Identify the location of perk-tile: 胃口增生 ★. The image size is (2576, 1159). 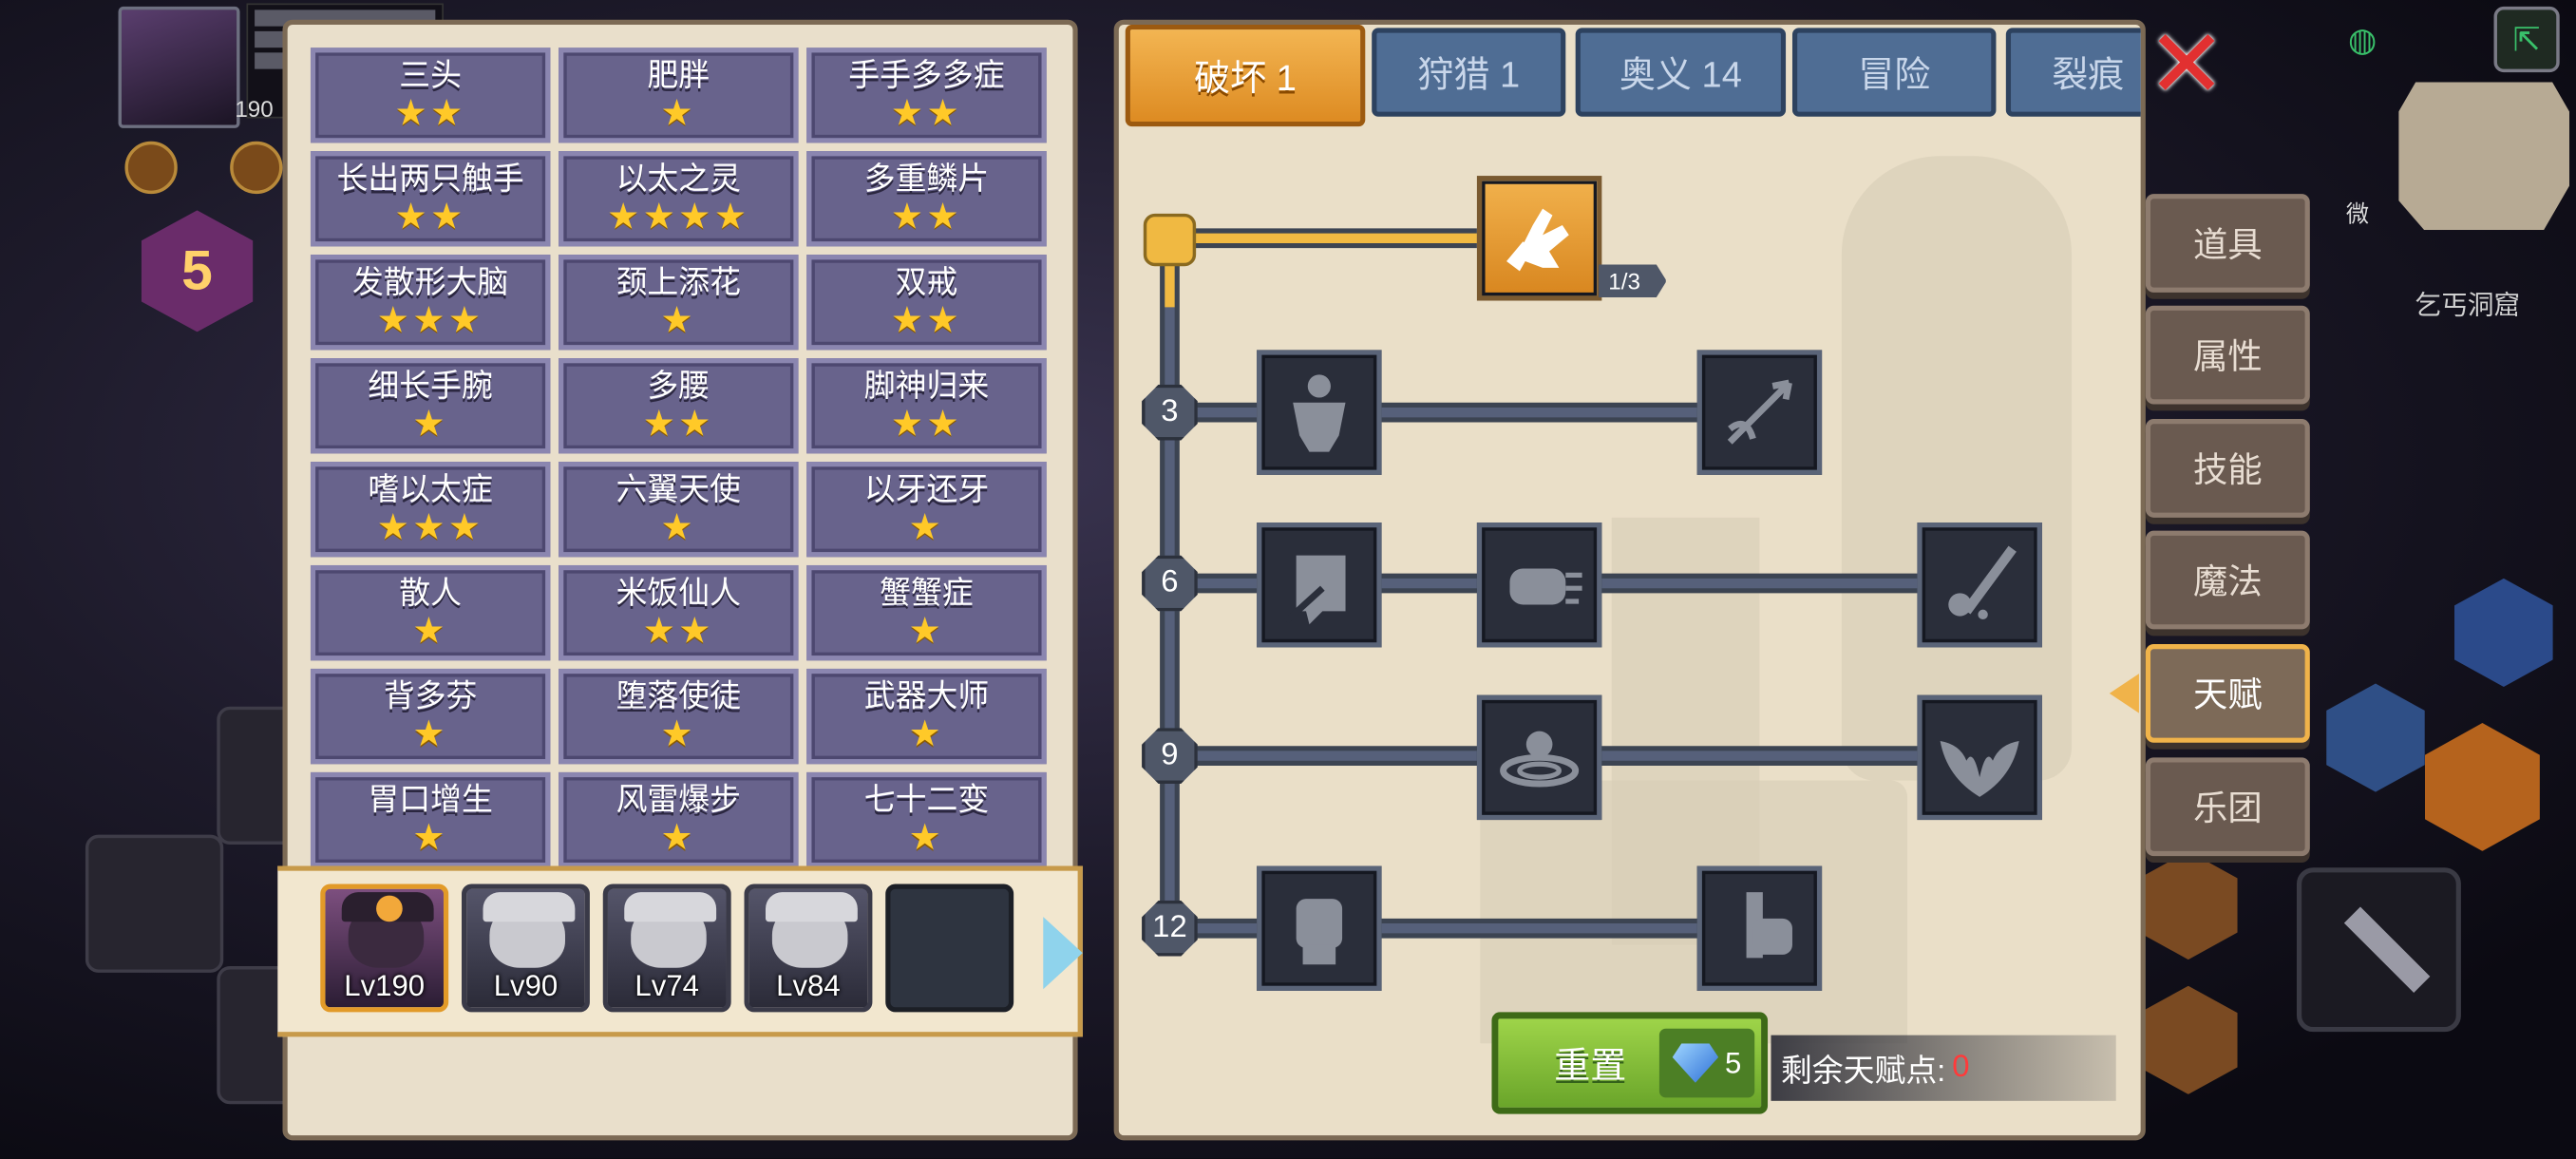
(430, 818).